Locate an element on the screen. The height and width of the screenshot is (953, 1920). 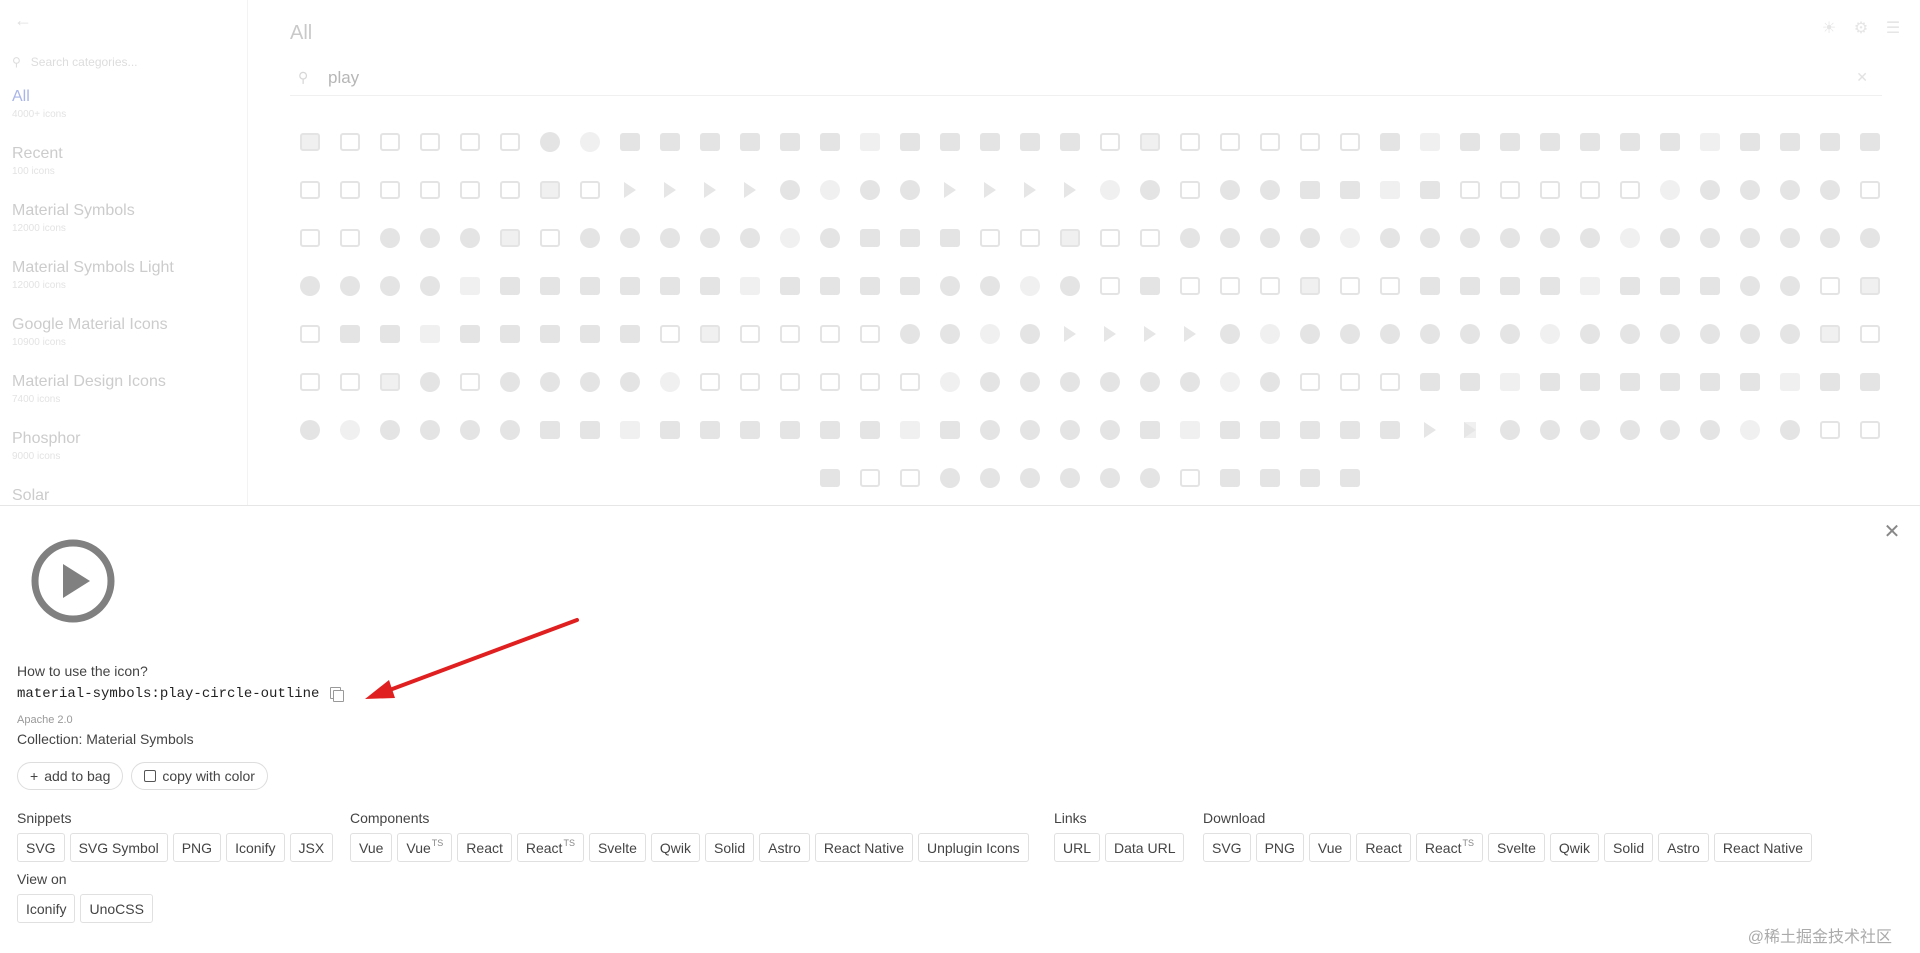
checkbox is located at coordinates (150, 776).